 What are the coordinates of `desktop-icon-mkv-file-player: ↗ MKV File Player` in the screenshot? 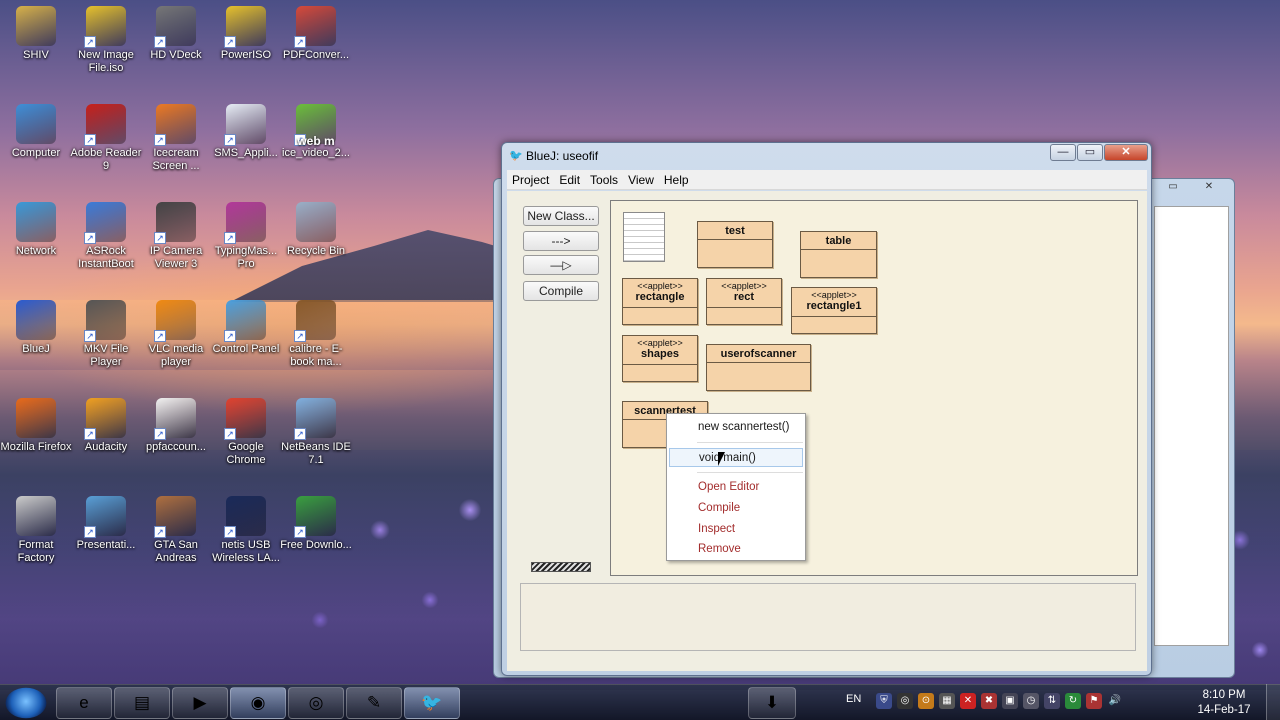 It's located at (106, 334).